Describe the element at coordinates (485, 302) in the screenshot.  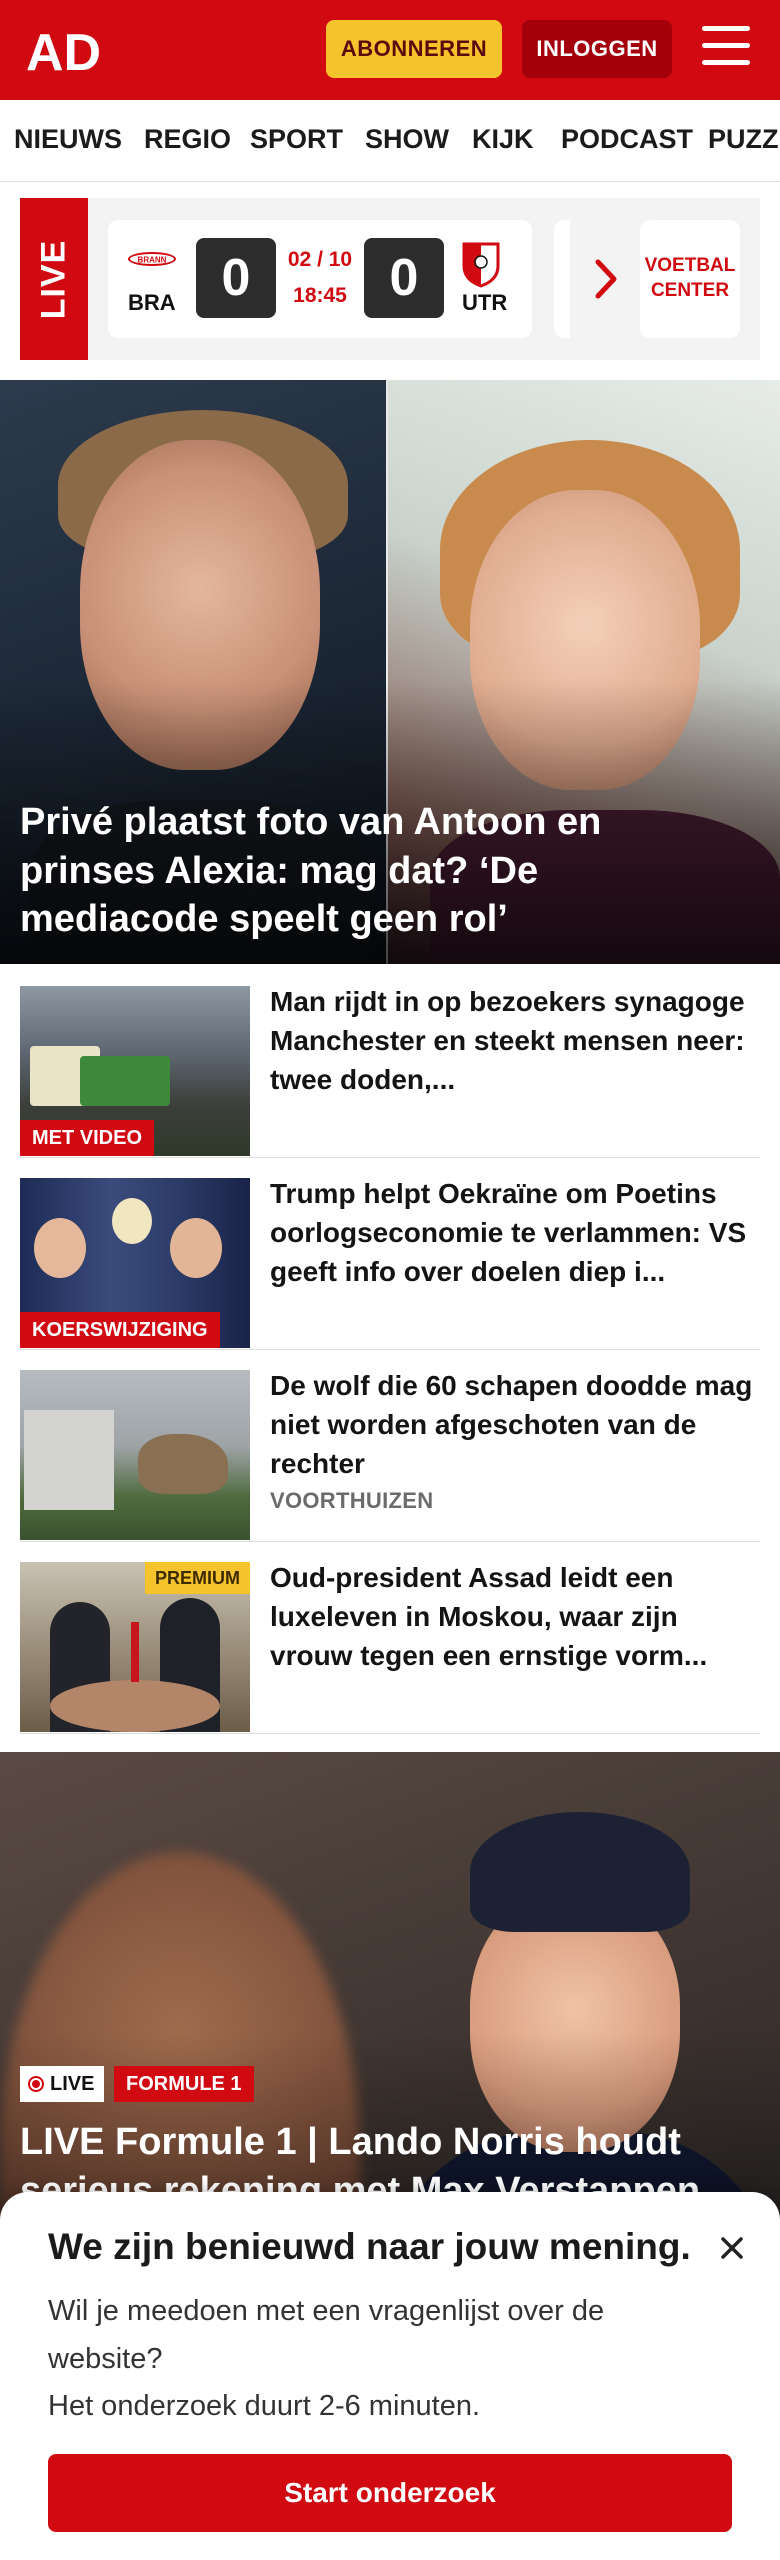
I see `away-team-abbr: UTR` at that location.